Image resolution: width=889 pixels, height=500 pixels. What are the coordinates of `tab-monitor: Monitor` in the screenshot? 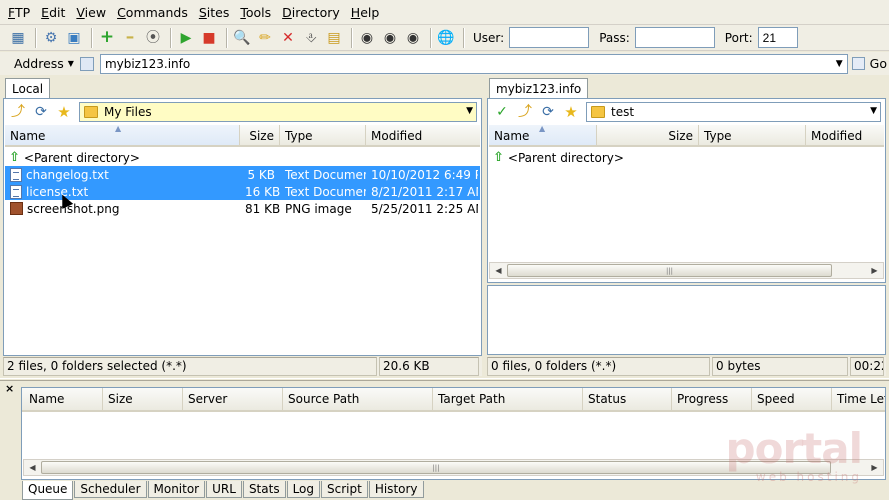 It's located at (176, 489).